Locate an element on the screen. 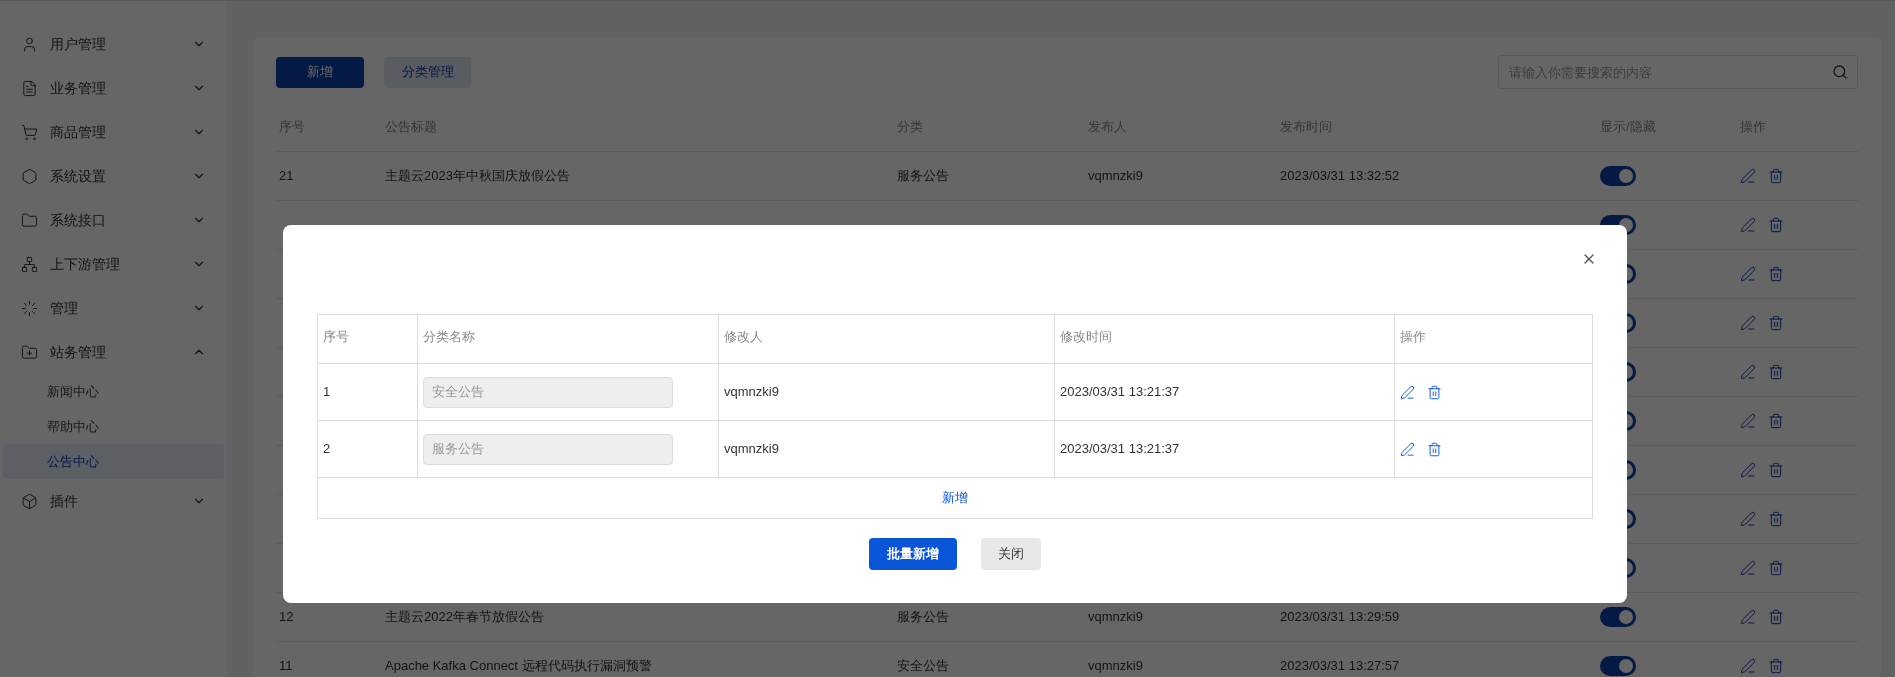 The image size is (1895, 677). add-row-link: 新增 is located at coordinates (955, 498).